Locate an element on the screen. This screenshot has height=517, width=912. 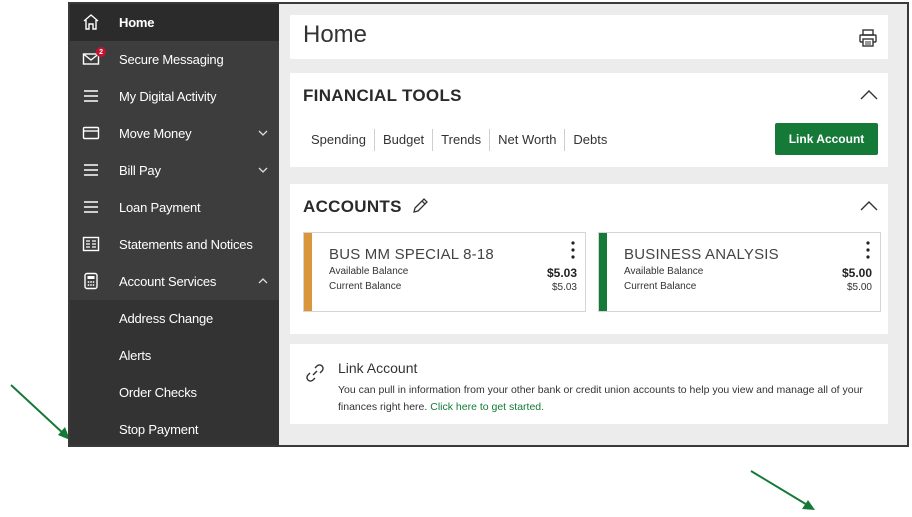
account-name: BUS MM SPECIAL 8-18 is located at coordinates (411, 254).